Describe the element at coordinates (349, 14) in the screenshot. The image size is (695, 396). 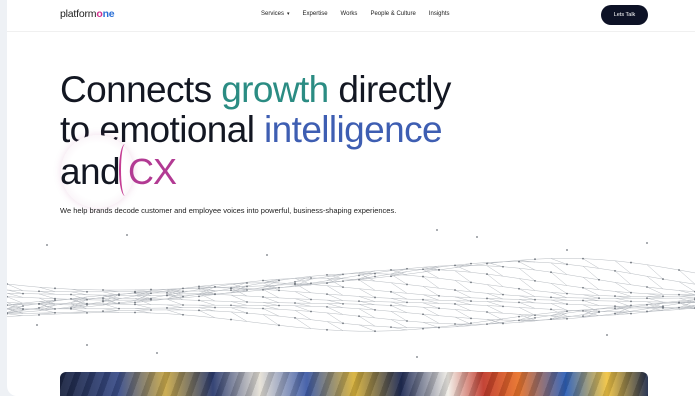
I see `nav-item-works: Works` at that location.